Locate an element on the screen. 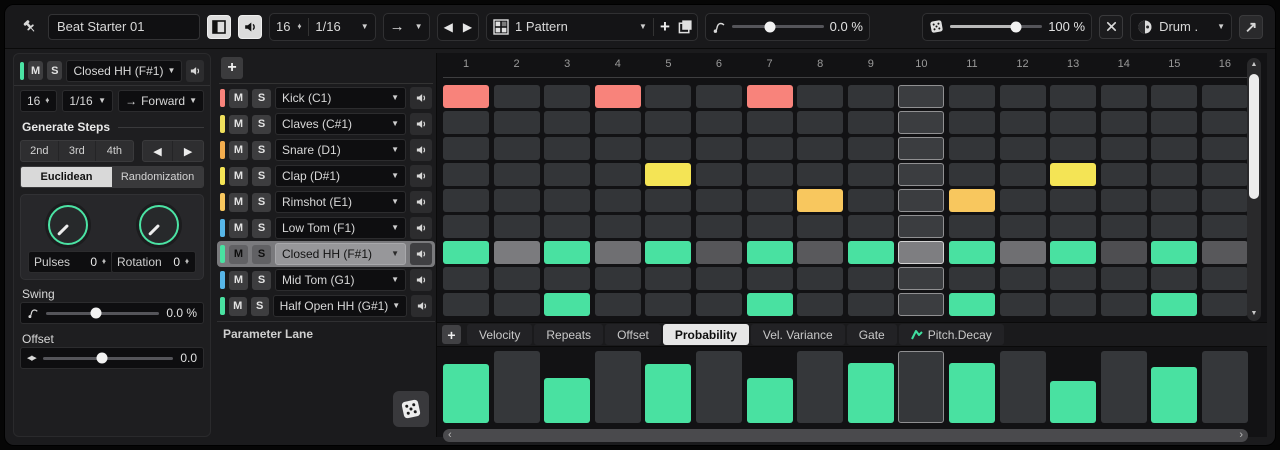 This screenshot has width=1280, height=450. resolution-value: 1/16 is located at coordinates (327, 26).